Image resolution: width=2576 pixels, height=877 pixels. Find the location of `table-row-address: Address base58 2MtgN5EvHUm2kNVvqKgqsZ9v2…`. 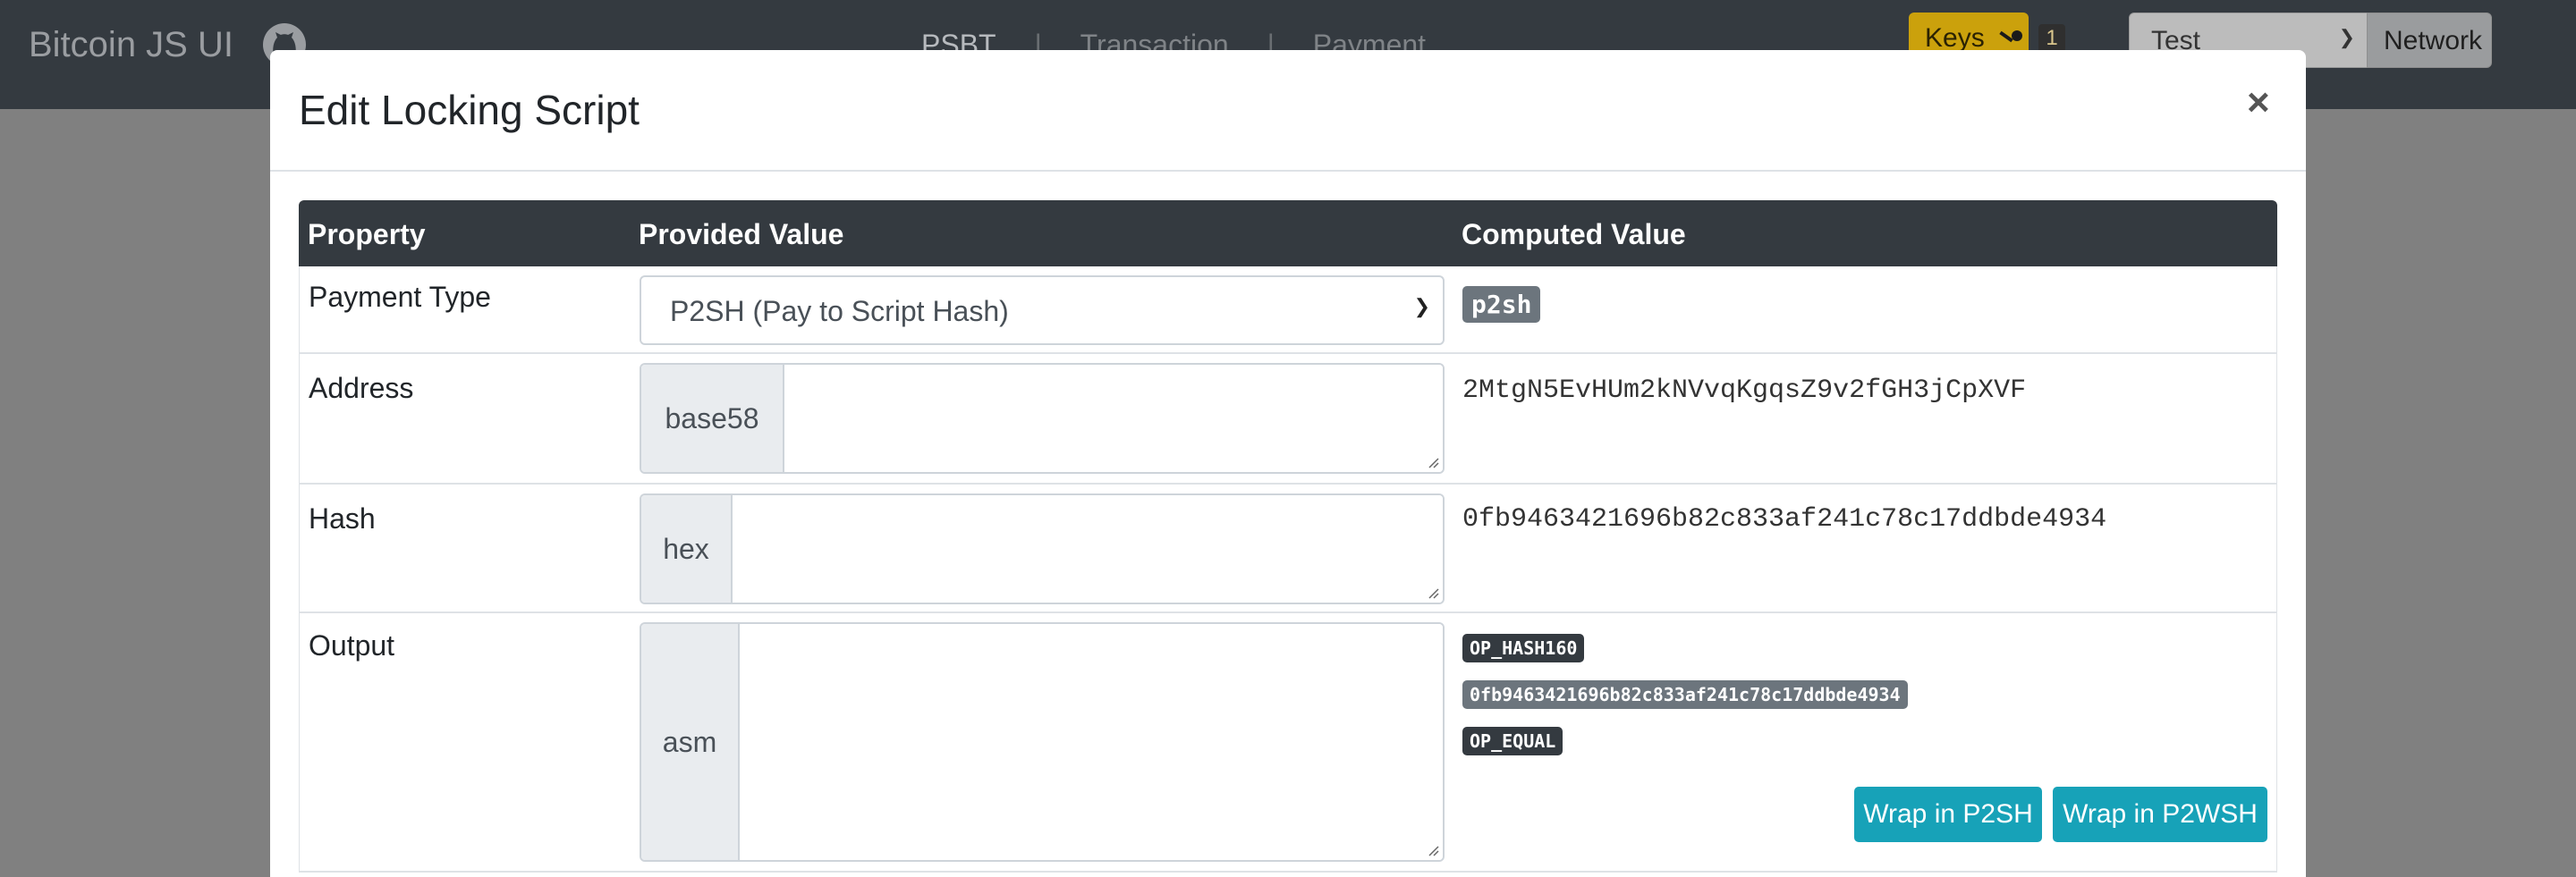

table-row-address: Address base58 2MtgN5EvHUm2kNVvqKgqsZ9v2… is located at coordinates (1288, 419).